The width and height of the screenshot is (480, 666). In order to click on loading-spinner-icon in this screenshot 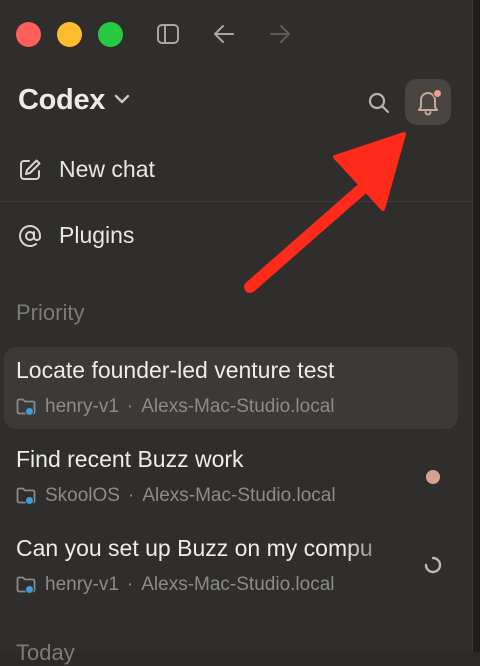, I will do `click(433, 565)`.